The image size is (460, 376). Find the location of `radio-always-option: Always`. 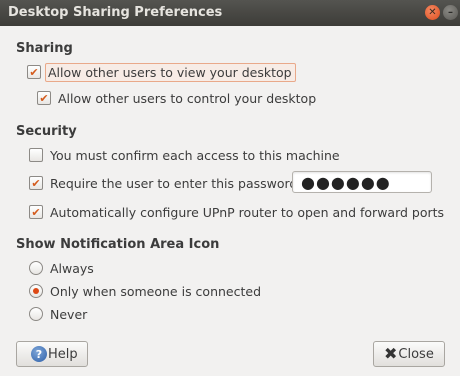

radio-always-option: Always is located at coordinates (61, 268).